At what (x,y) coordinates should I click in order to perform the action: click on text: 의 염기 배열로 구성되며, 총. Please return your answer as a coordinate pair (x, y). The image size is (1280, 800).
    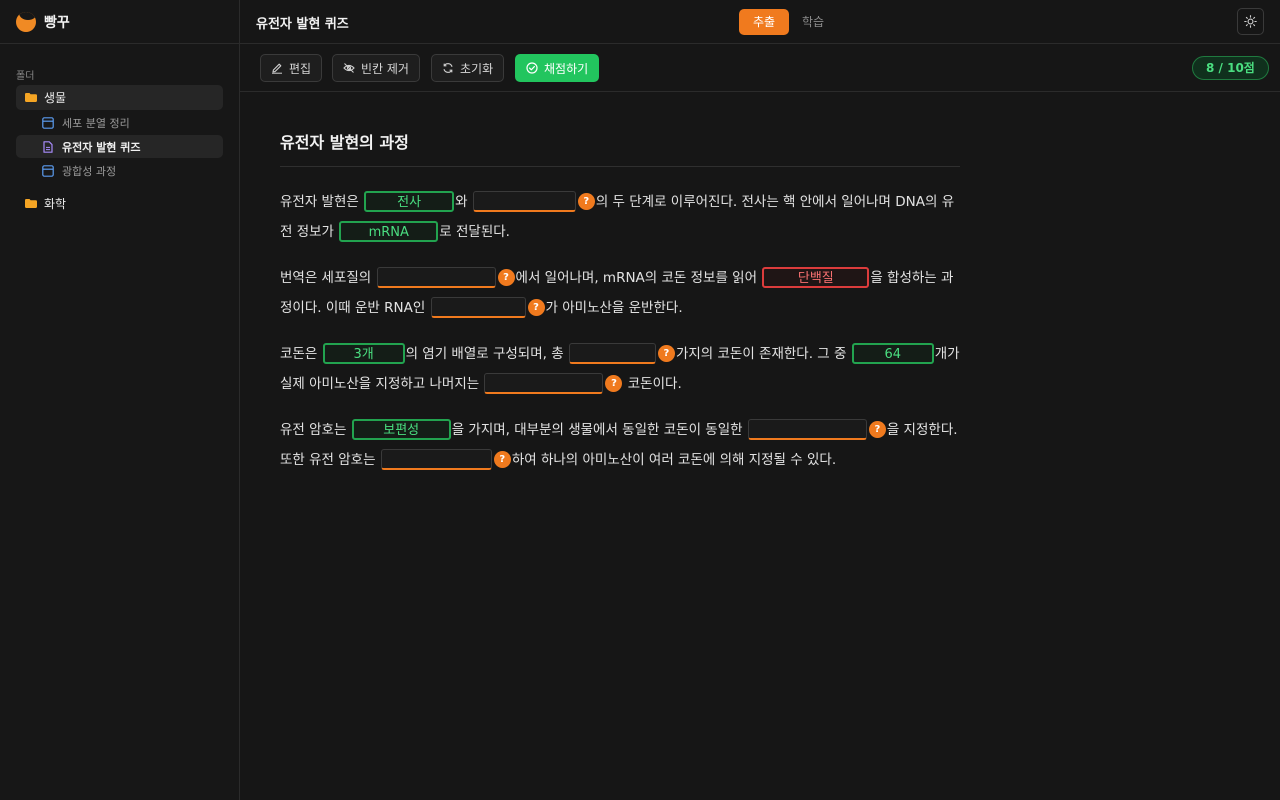
    Looking at the image, I should click on (486, 354).